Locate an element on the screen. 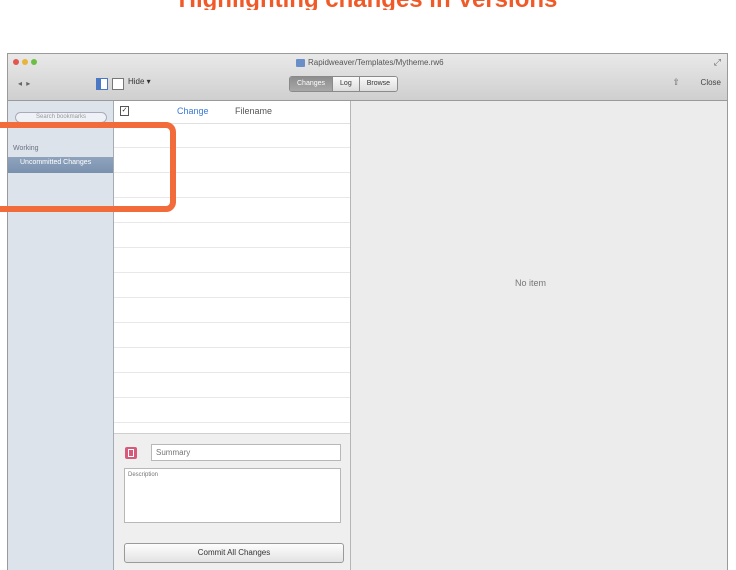  sidebar-toggle-icon is located at coordinates (102, 84).